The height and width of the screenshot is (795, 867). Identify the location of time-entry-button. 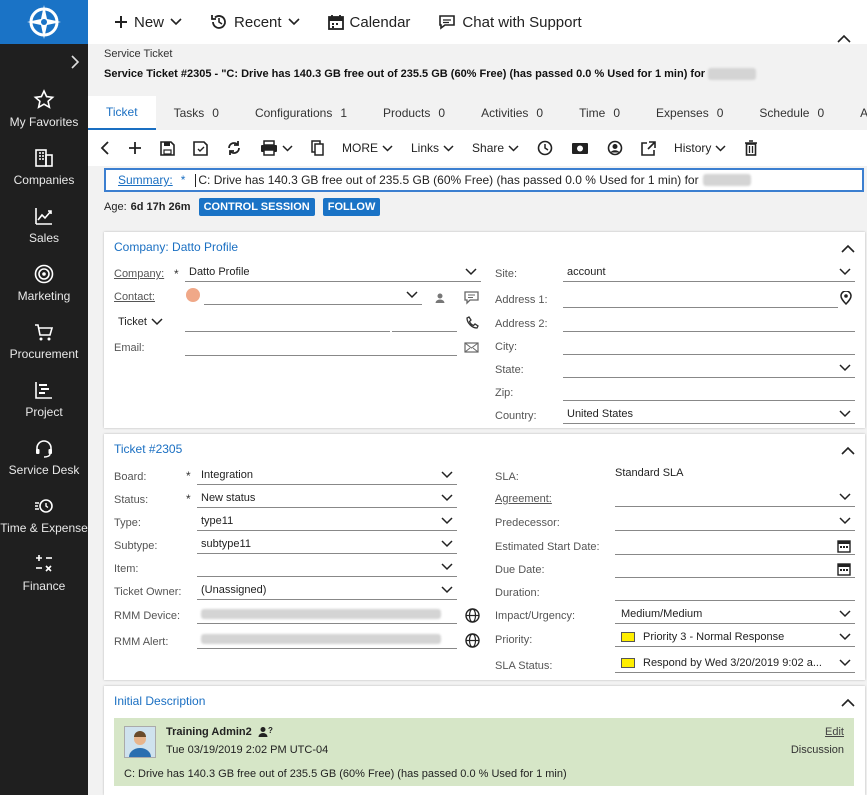
(545, 148).